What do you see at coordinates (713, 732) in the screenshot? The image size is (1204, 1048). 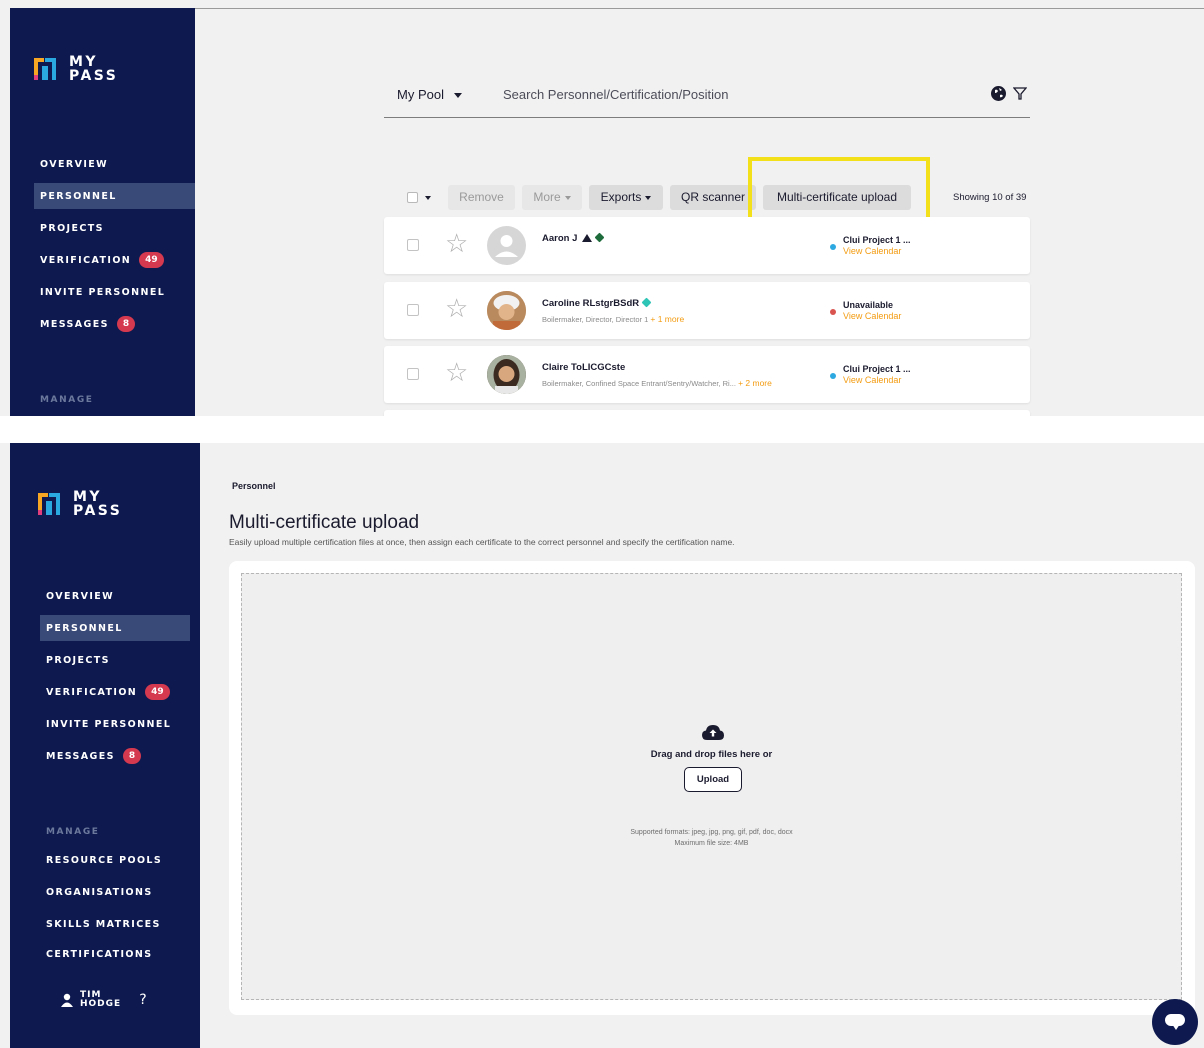 I see `cloud-upload-icon` at bounding box center [713, 732].